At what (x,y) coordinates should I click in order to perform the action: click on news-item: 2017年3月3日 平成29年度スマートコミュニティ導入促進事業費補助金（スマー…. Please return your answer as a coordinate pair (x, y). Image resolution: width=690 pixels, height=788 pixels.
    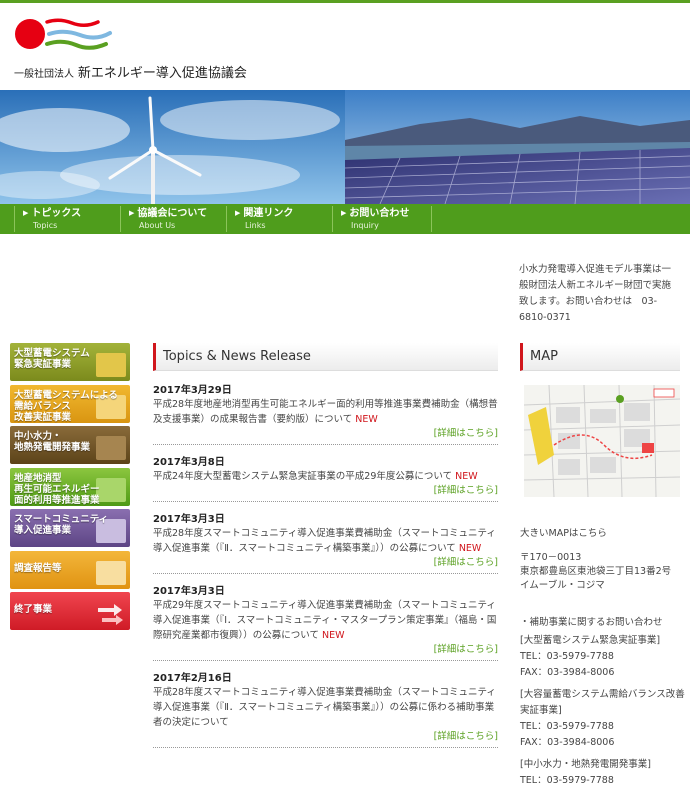
    Looking at the image, I should click on (325, 623).